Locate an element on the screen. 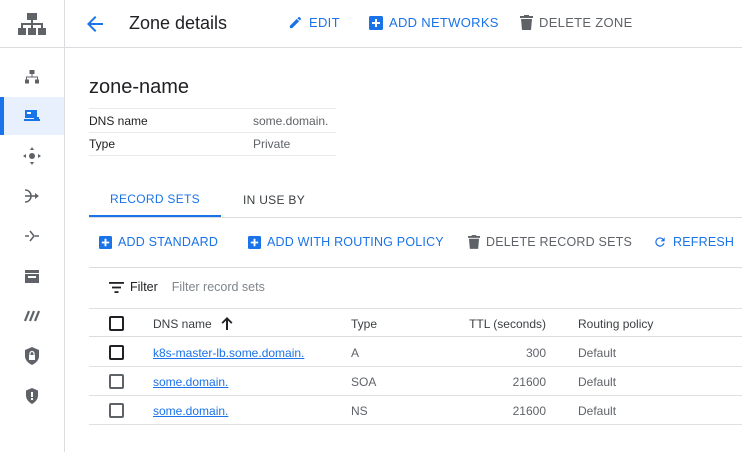 The width and height of the screenshot is (742, 452). back-button is located at coordinates (95, 24).